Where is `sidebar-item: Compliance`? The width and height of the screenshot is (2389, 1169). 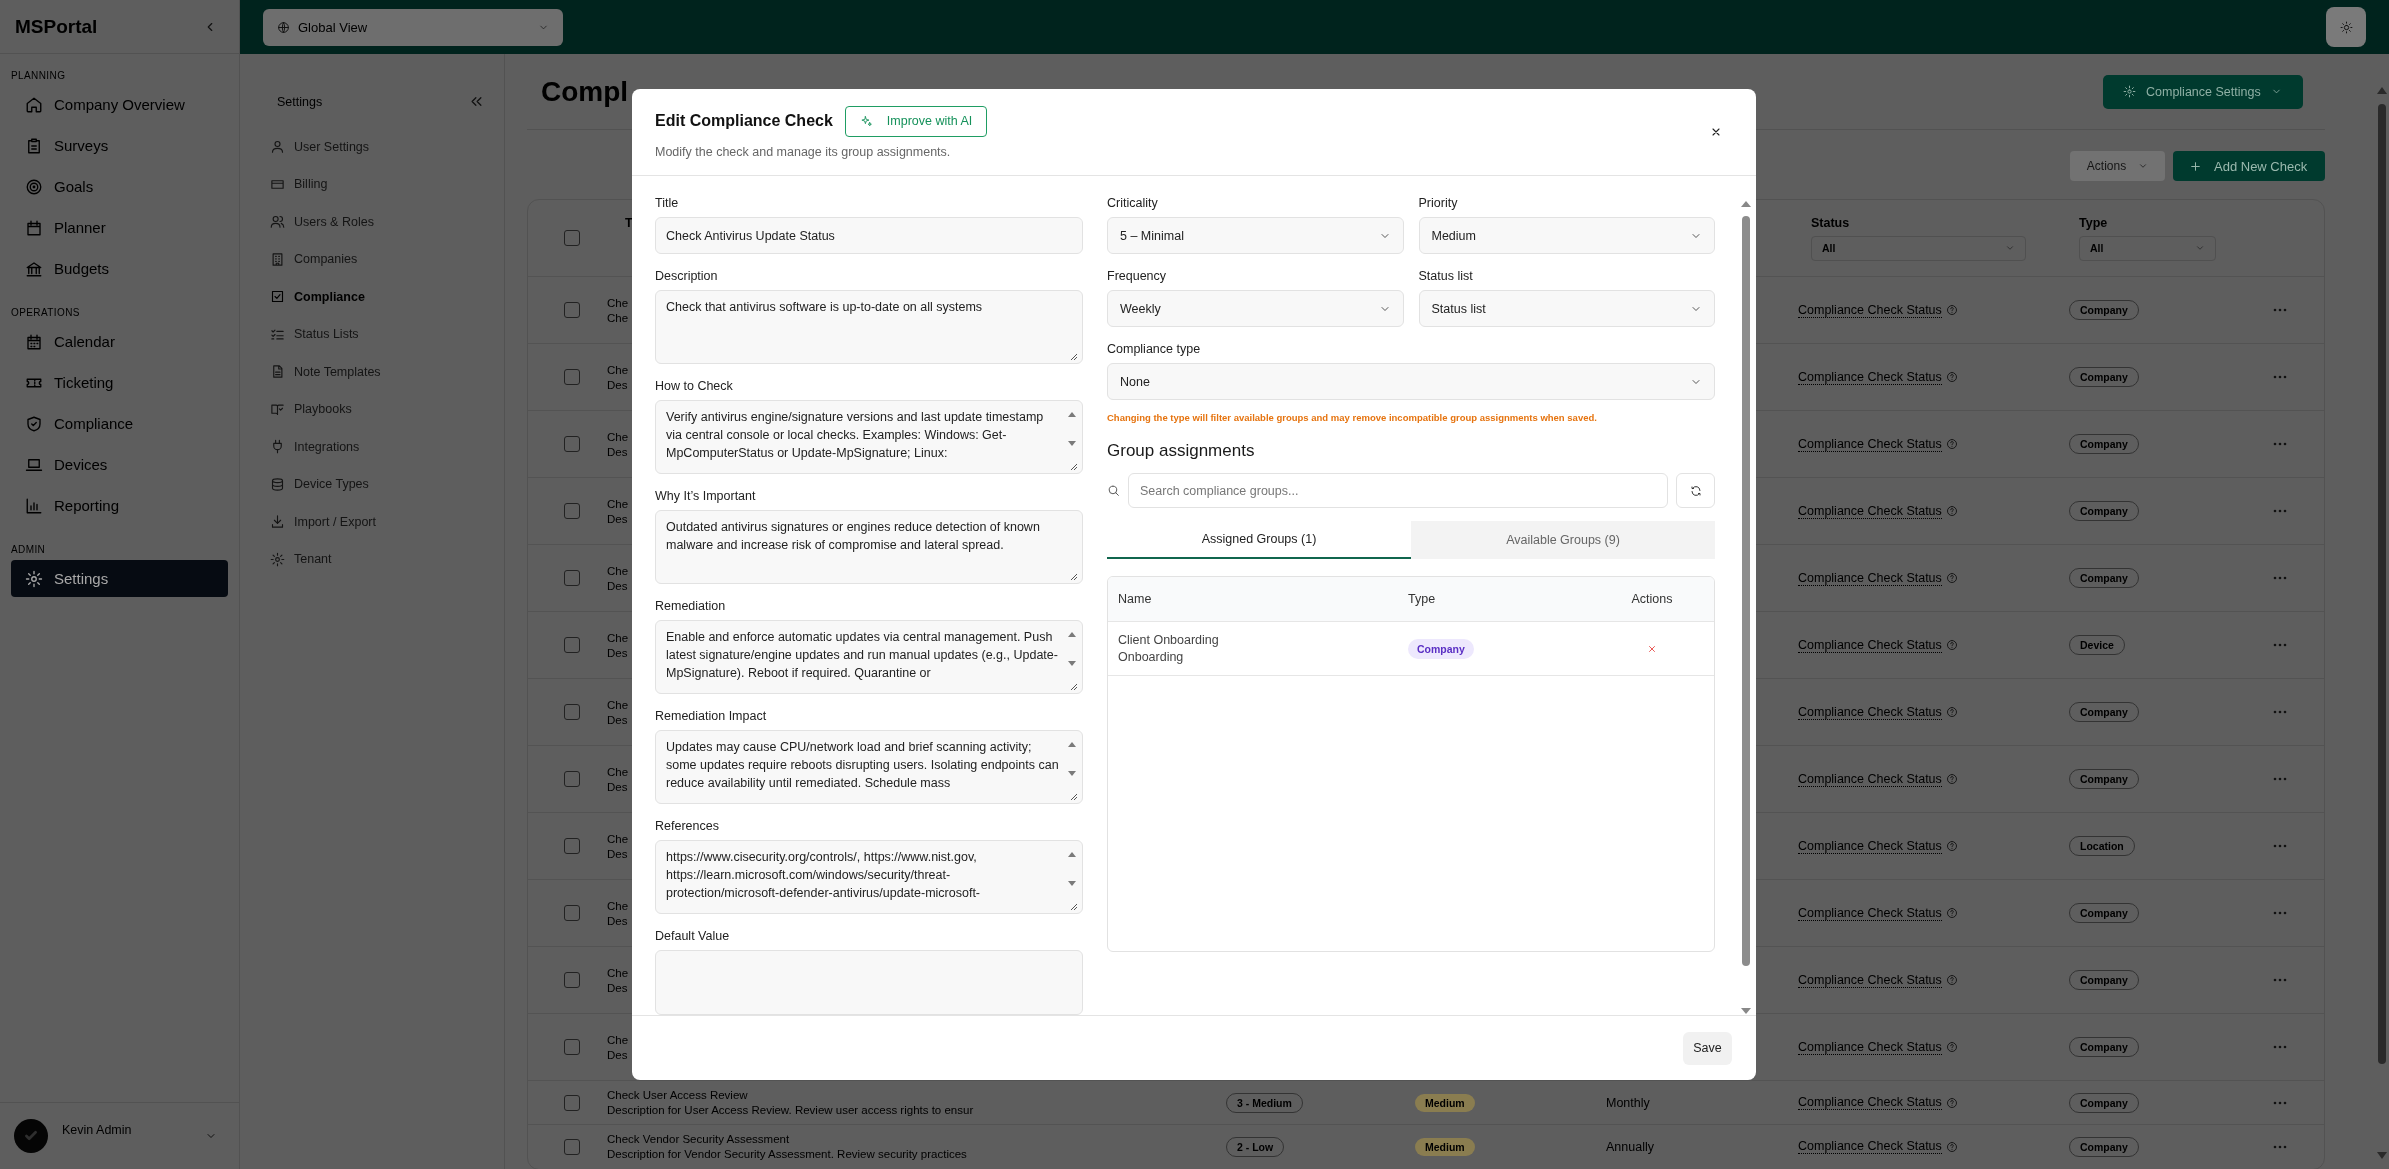
sidebar-item: Compliance is located at coordinates (119, 423).